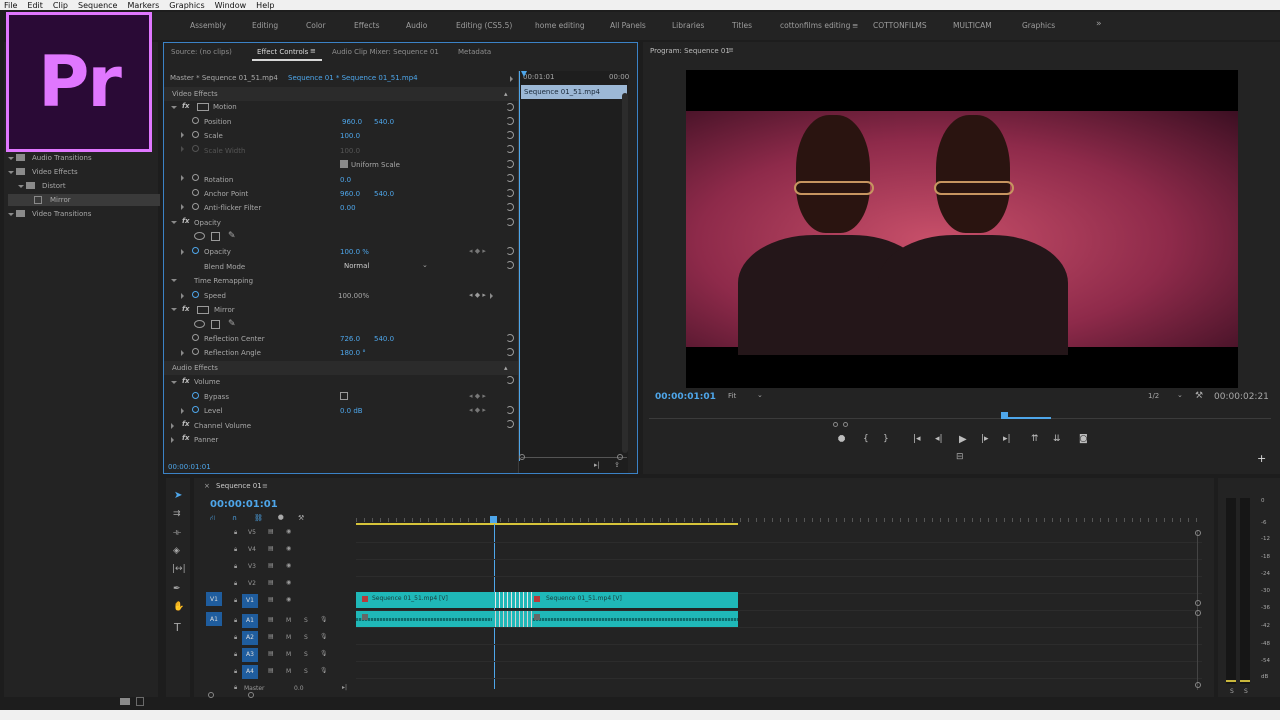  I want to click on timeline-tab: Sequence 01, so click(239, 486).